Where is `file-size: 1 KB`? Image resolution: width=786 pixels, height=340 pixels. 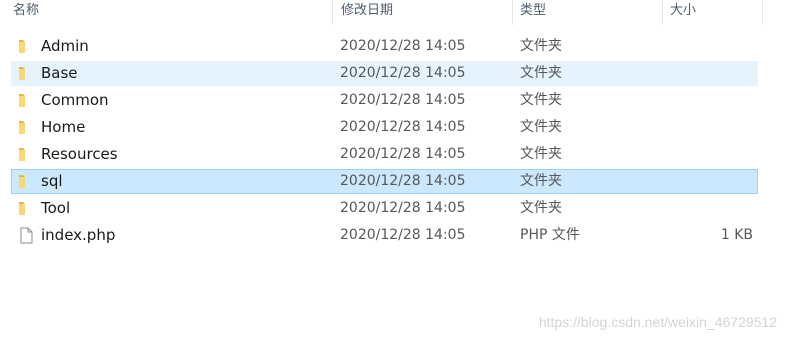
file-size: 1 KB is located at coordinates (736, 235).